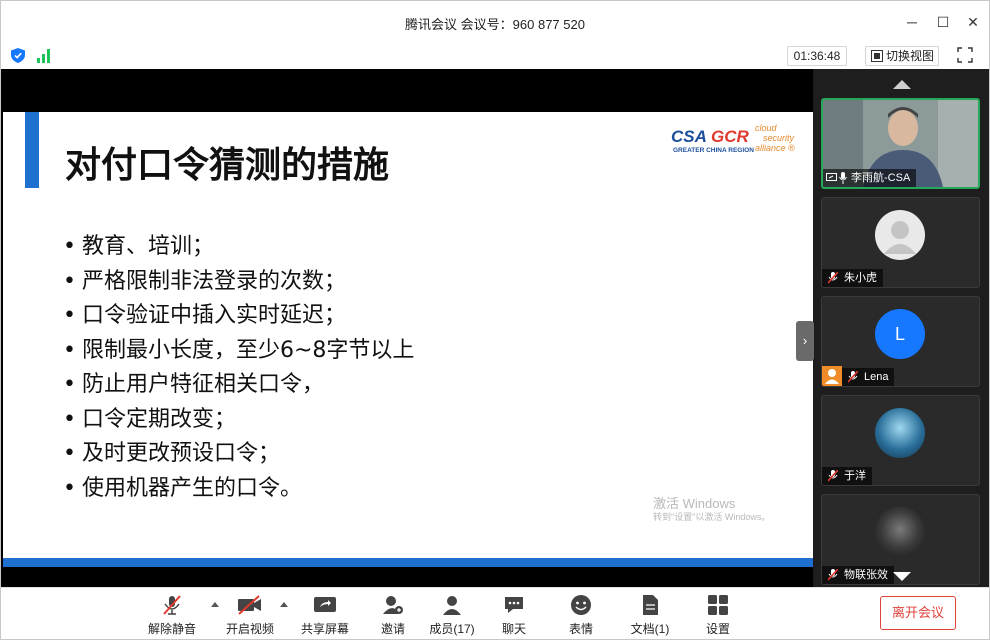 This screenshot has width=990, height=640. I want to click on bullet-item: 及时更改预设口令；, so click(238, 454).